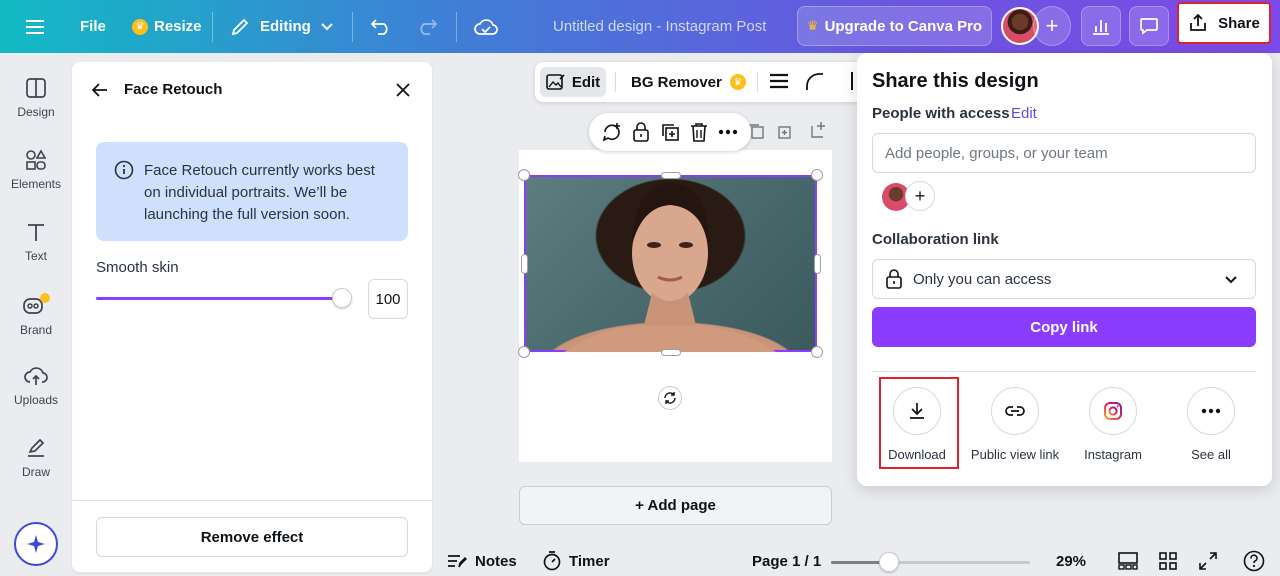 The height and width of the screenshot is (576, 1280). Describe the element at coordinates (641, 132) in the screenshot. I see `lock-icon` at that location.